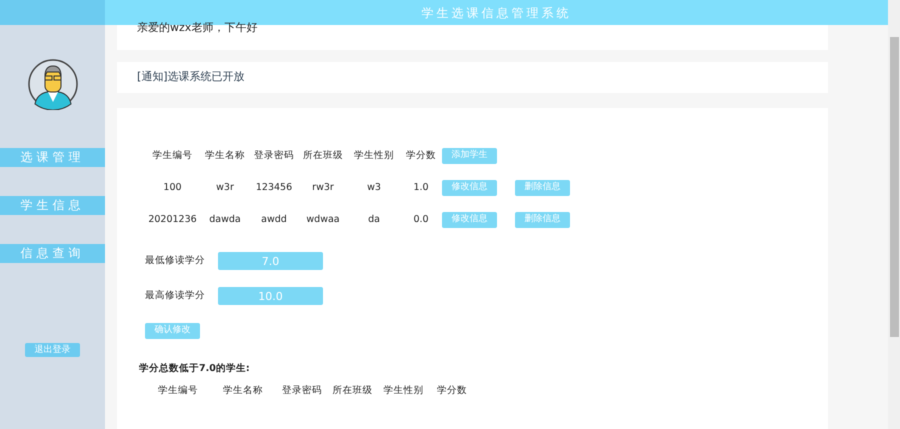  What do you see at coordinates (421, 187) in the screenshot?
I see `table-cell-text: 1.0` at bounding box center [421, 187].